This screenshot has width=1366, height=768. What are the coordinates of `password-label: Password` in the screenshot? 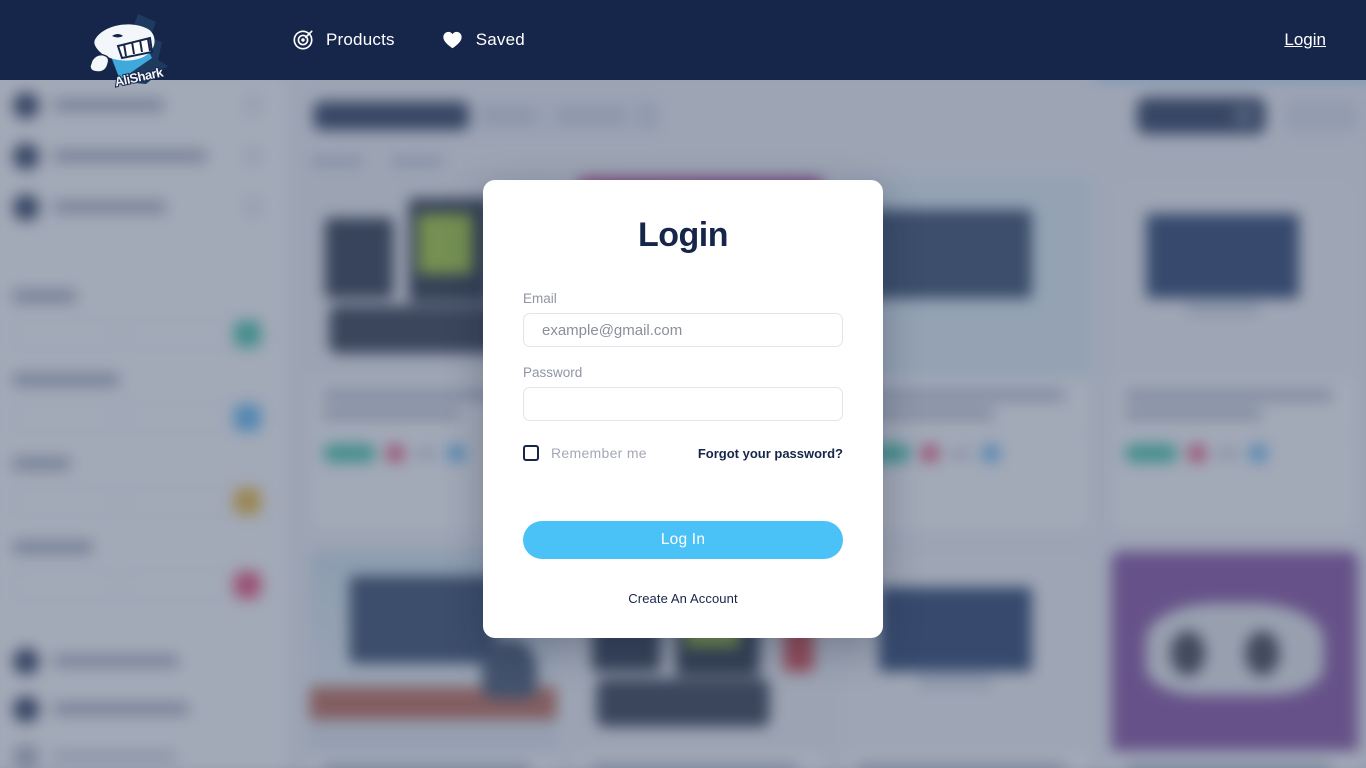 It's located at (553, 372).